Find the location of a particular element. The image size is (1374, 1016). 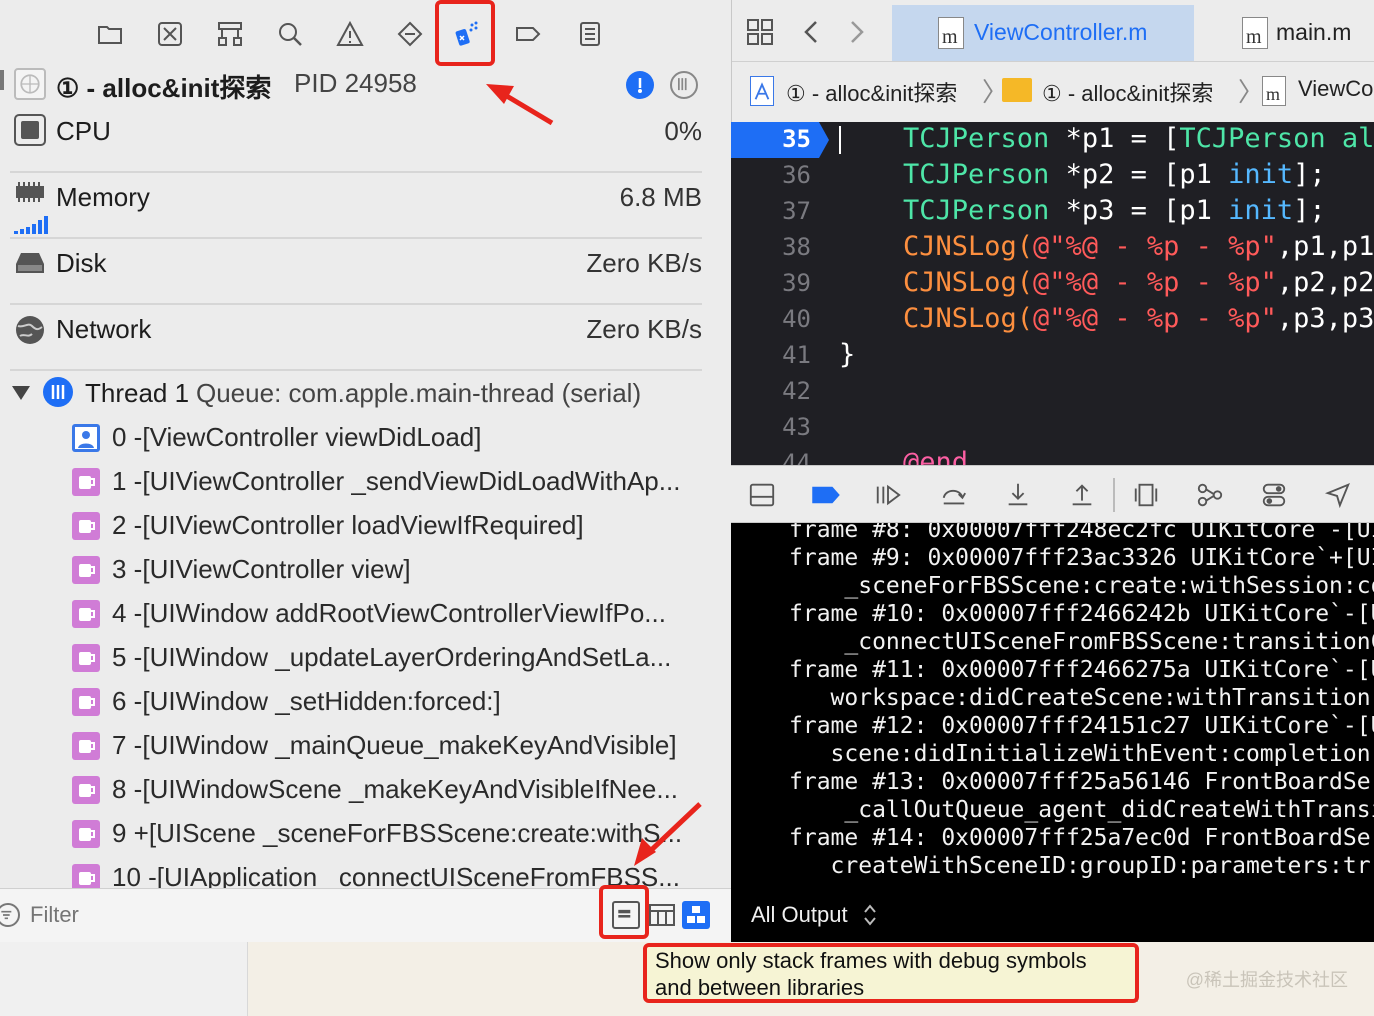

frames-table-icon is located at coordinates (662, 915).